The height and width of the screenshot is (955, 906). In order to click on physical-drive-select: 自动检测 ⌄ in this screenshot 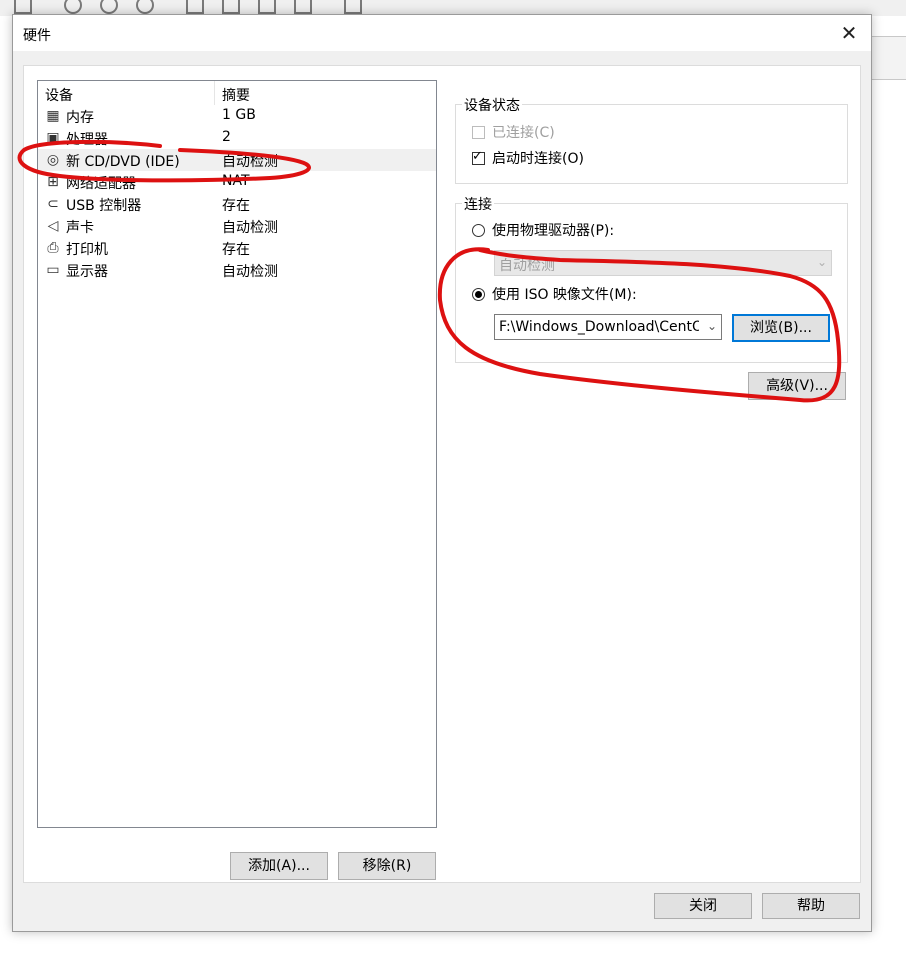, I will do `click(663, 263)`.